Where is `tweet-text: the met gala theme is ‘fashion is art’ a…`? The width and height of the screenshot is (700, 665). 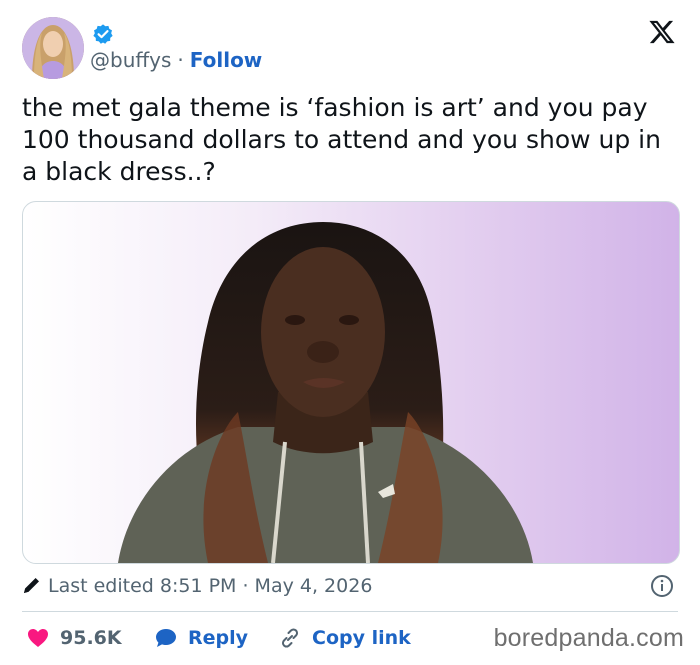
tweet-text: the met gala theme is ‘fashion is art’ a… is located at coordinates (341, 139).